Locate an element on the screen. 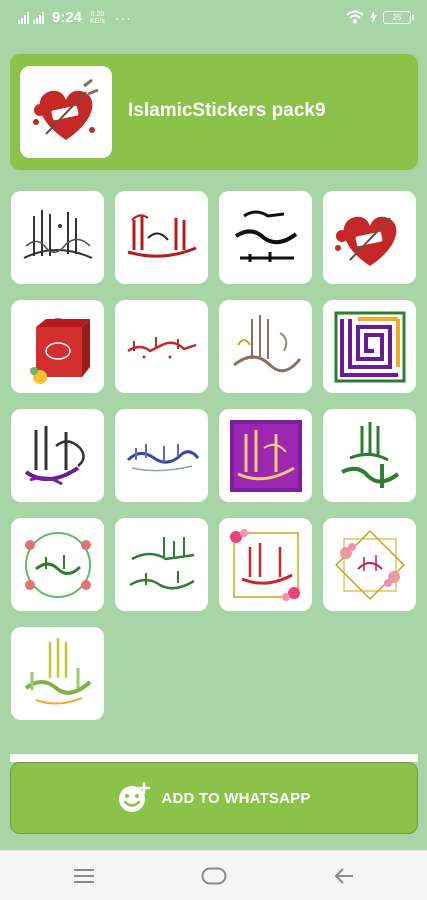 This screenshot has height=900, width=427. pack-header: IslamicStickers pack9 is located at coordinates (214, 112).